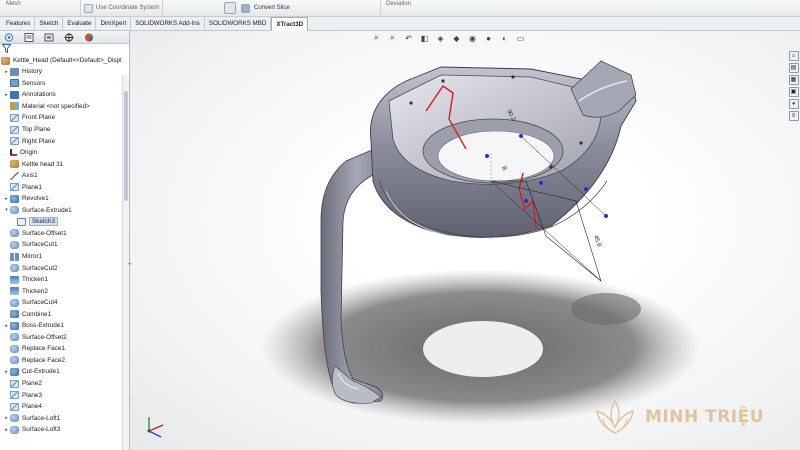 The width and height of the screenshot is (800, 450). What do you see at coordinates (793, 68) in the screenshot?
I see `design-library-icon: ▤` at bounding box center [793, 68].